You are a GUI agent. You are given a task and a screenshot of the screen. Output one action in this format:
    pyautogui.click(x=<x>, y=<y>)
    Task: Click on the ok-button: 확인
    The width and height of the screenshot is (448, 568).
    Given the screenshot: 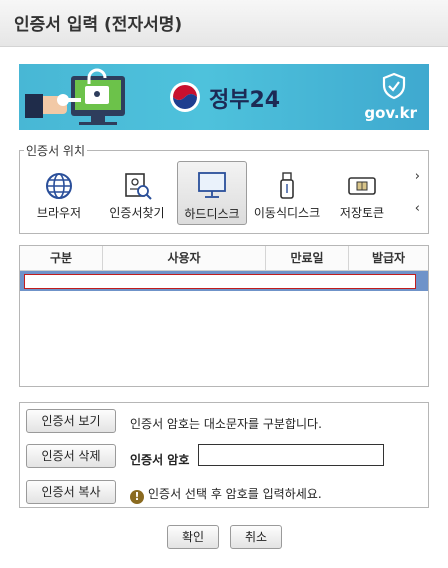 What is the action you would take?
    pyautogui.click(x=193, y=537)
    